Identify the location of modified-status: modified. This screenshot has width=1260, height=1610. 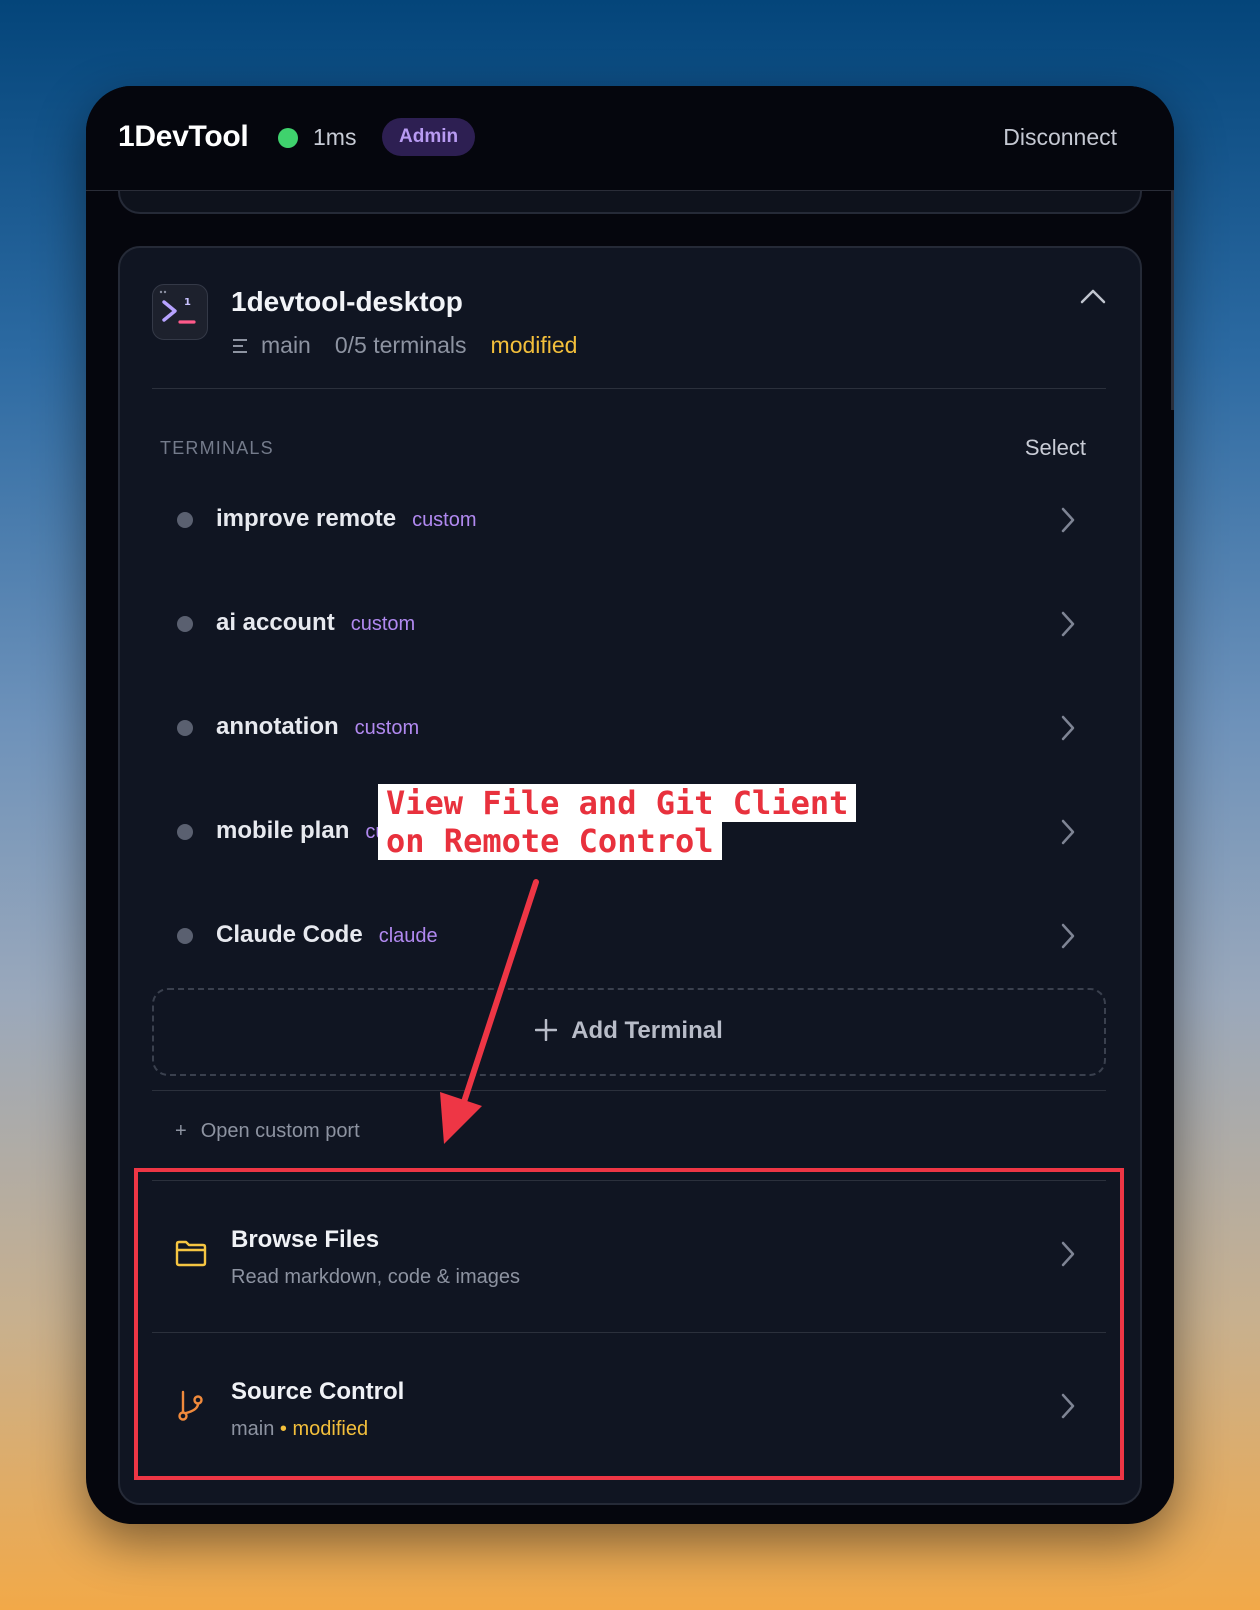
(534, 345).